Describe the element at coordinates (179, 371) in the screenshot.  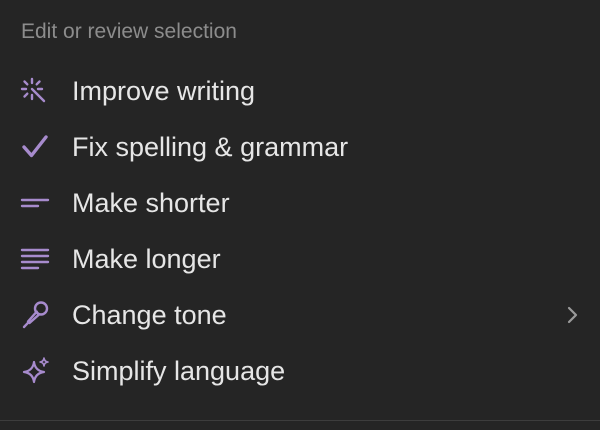
I see `menu-item-label: Simplify language` at that location.